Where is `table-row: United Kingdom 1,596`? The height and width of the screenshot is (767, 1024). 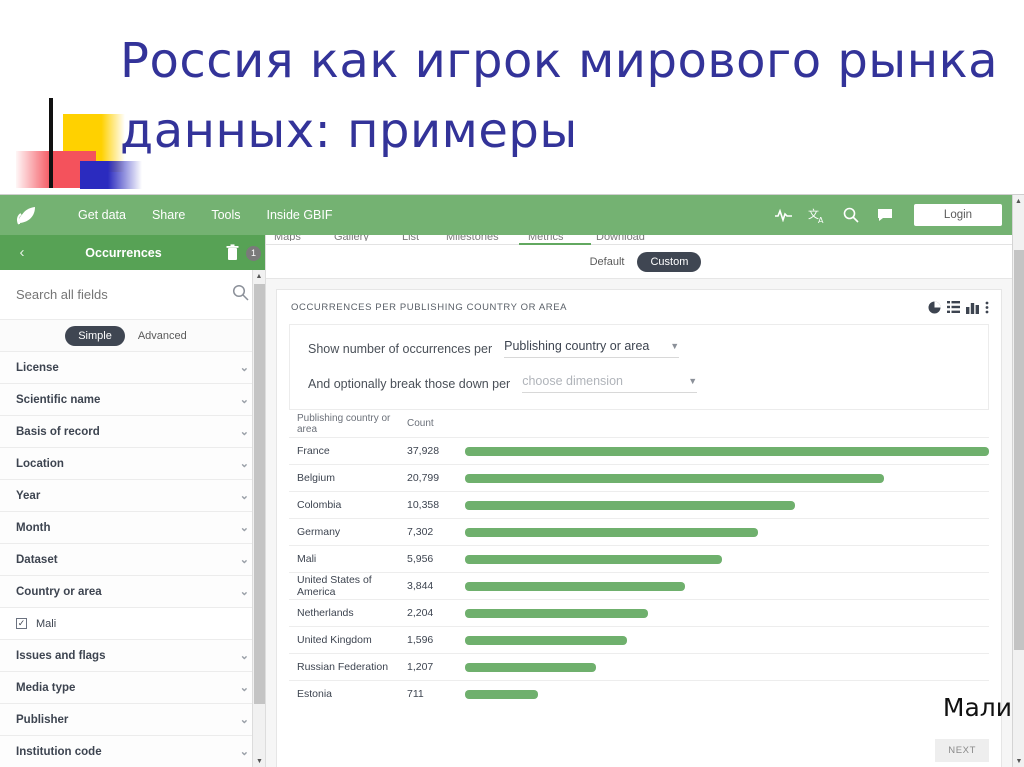
table-row: United Kingdom 1,596 is located at coordinates (639, 639).